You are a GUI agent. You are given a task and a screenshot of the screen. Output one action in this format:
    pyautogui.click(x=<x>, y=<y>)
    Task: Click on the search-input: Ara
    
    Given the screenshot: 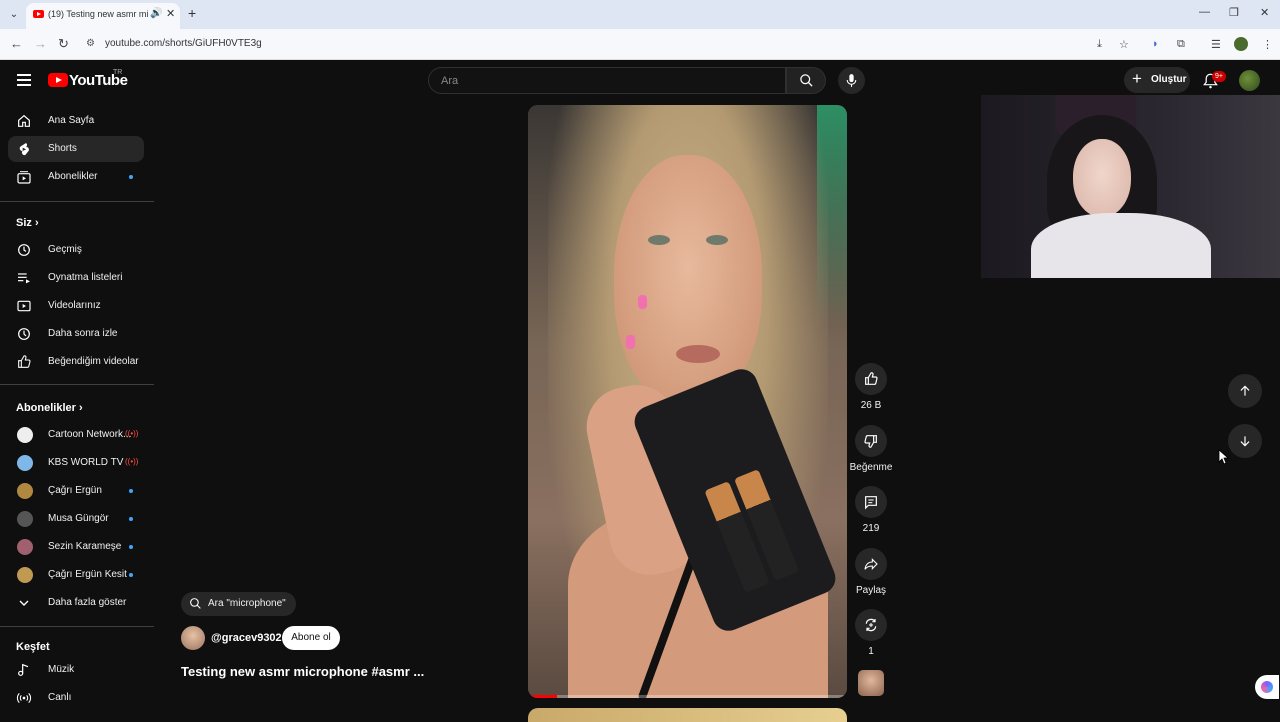 What is the action you would take?
    pyautogui.click(x=607, y=80)
    